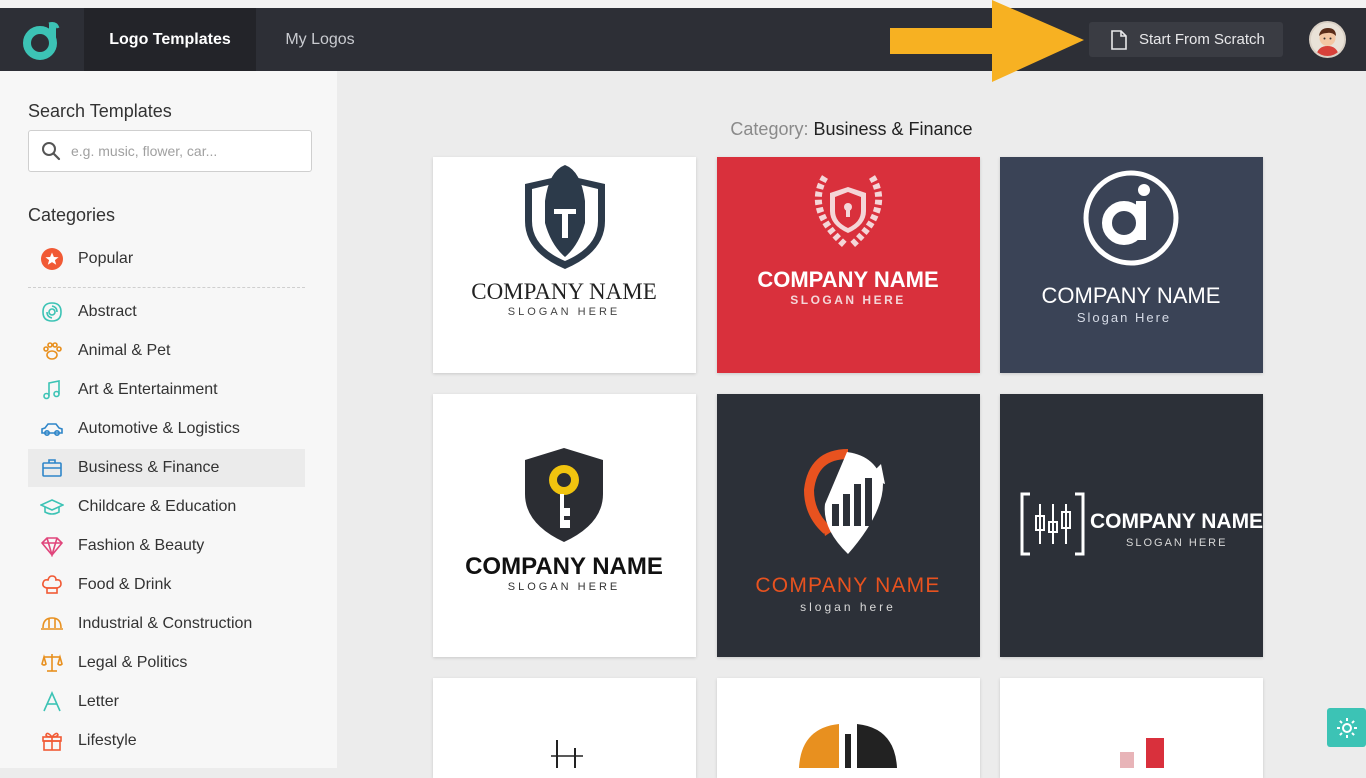  What do you see at coordinates (52, 259) in the screenshot?
I see `star-icon` at bounding box center [52, 259].